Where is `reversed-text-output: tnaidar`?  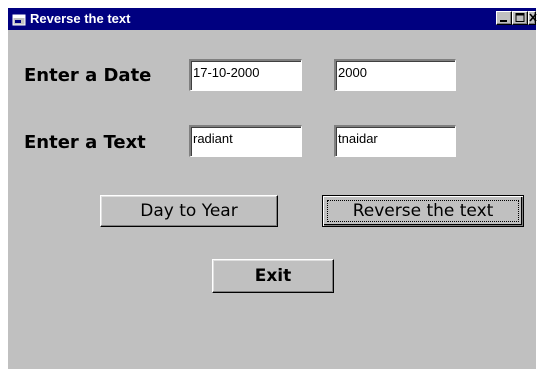
reversed-text-output: tnaidar is located at coordinates (395, 141).